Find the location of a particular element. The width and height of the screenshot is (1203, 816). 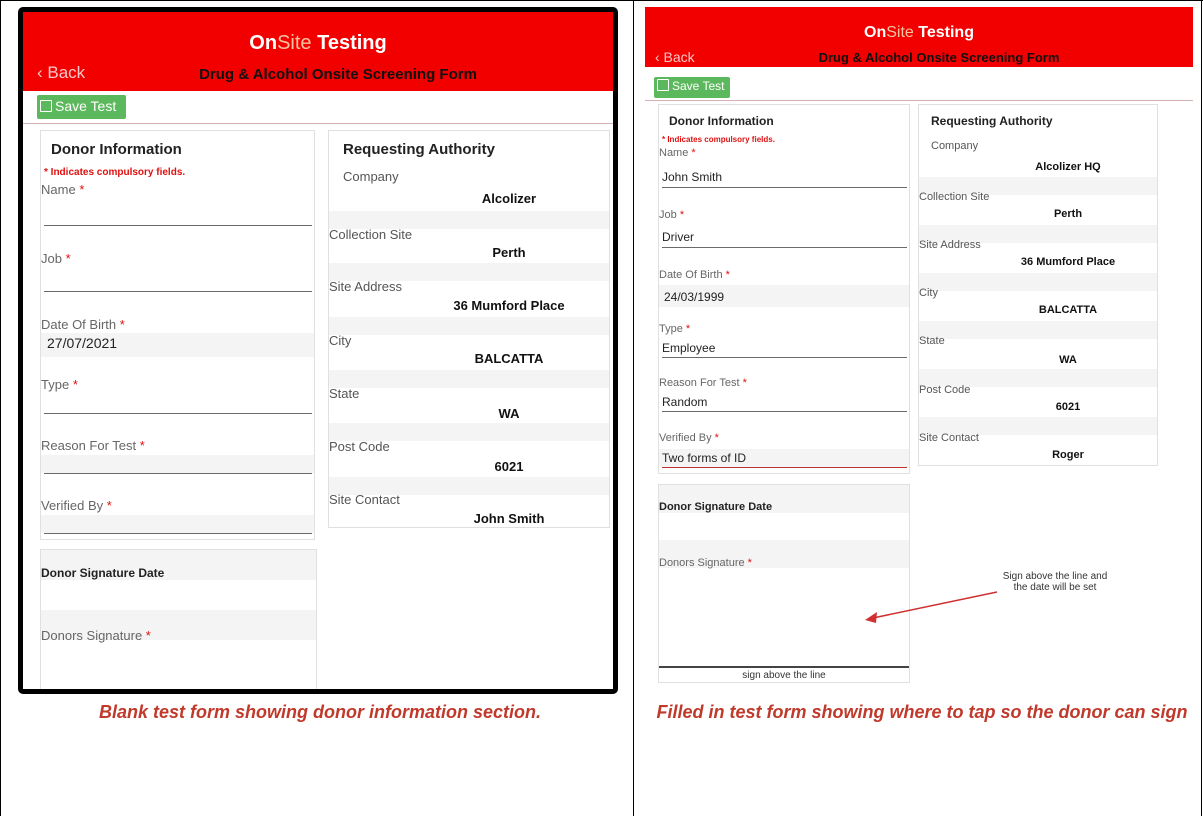

onsite-testing-logo: OnSite Testing is located at coordinates (318, 43).